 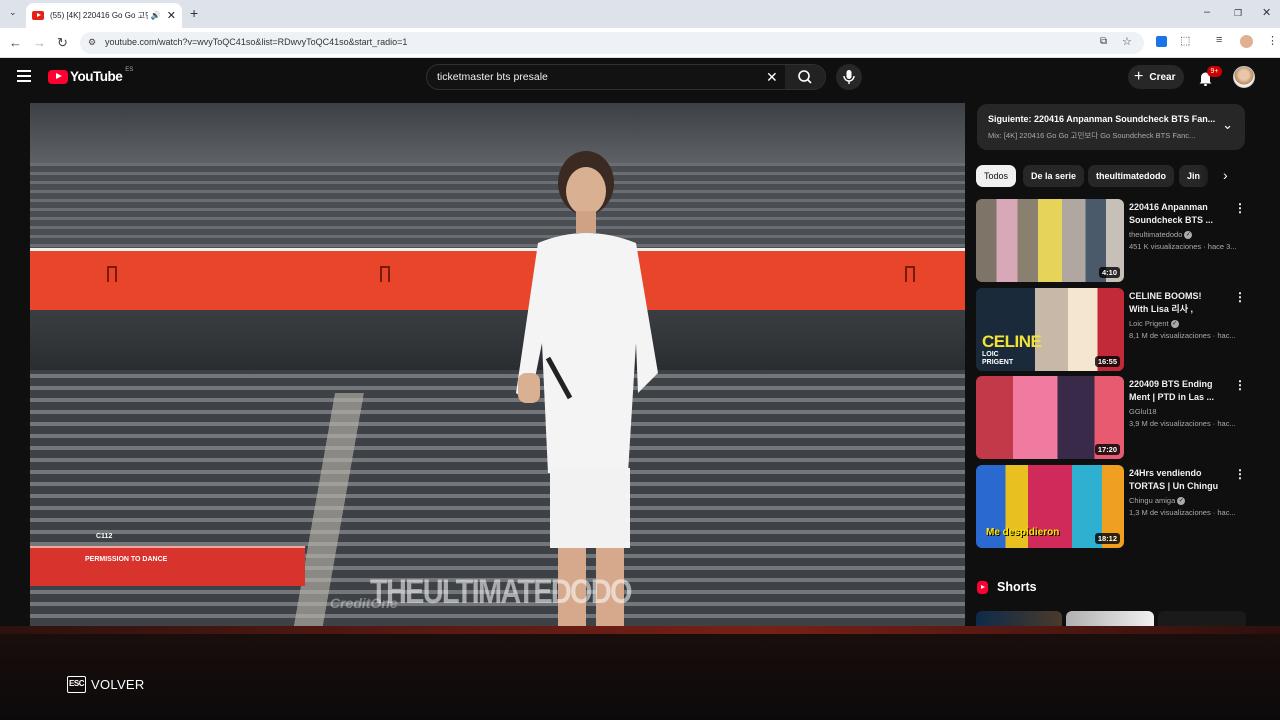 What do you see at coordinates (58, 76) in the screenshot?
I see `youtube-play-icon` at bounding box center [58, 76].